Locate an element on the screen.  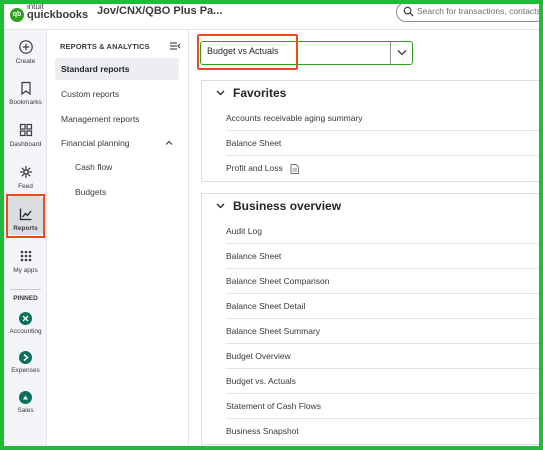
subnav-item-budgets: Budgets is located at coordinates (124, 192).